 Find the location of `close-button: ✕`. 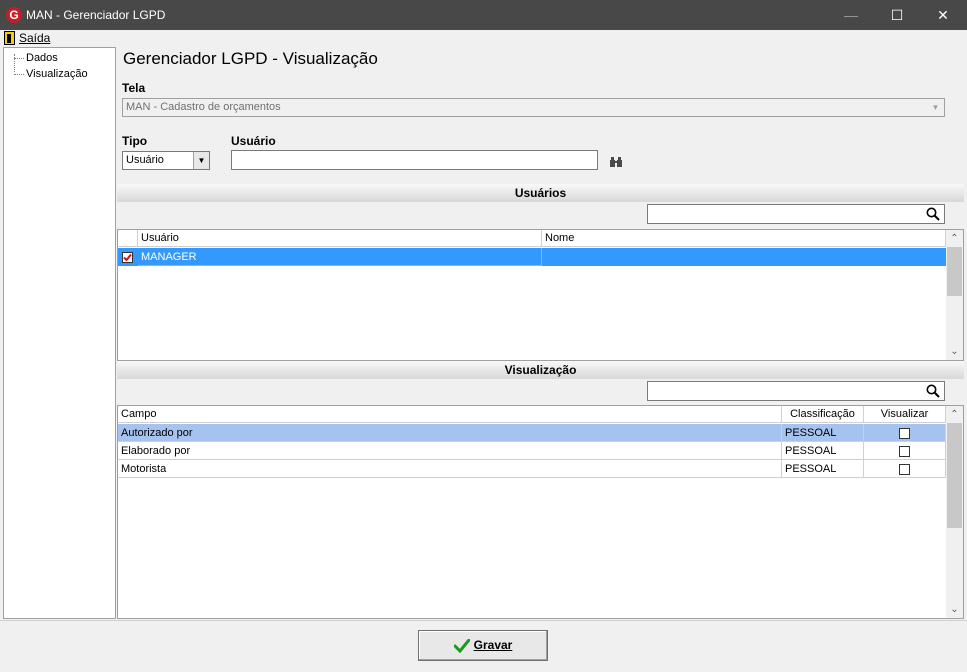

close-button: ✕ is located at coordinates (943, 15).